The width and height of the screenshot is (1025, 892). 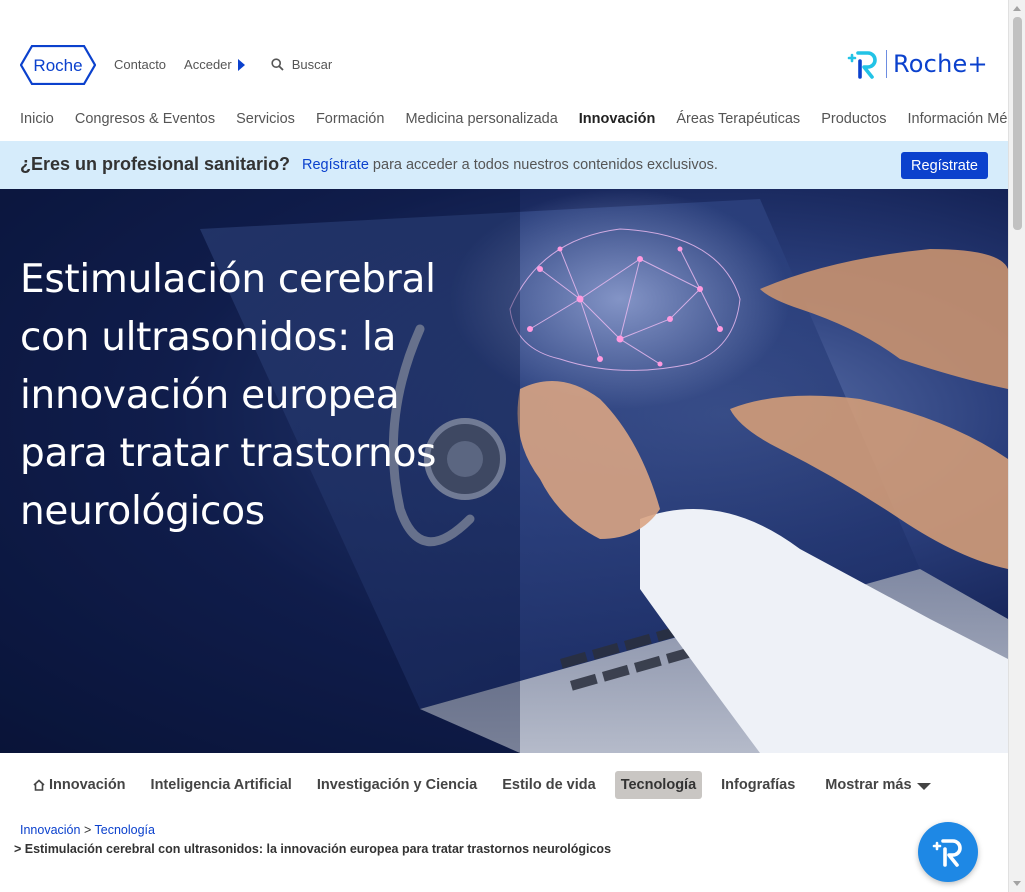 I want to click on search-control: Buscar, so click(x=301, y=64).